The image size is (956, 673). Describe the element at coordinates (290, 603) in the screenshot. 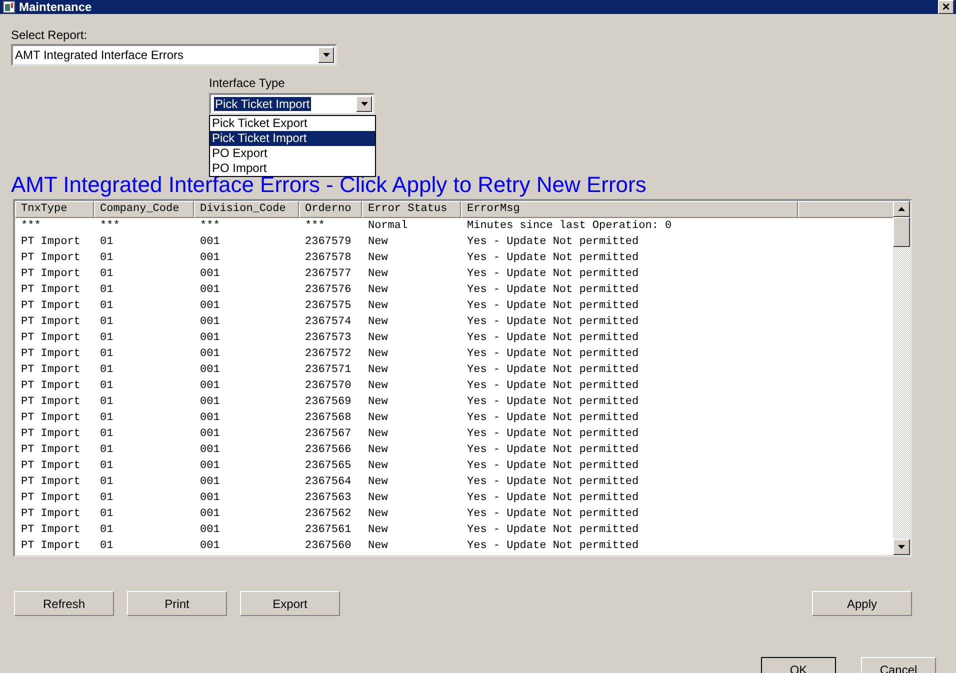

I see `action-button: Export` at that location.